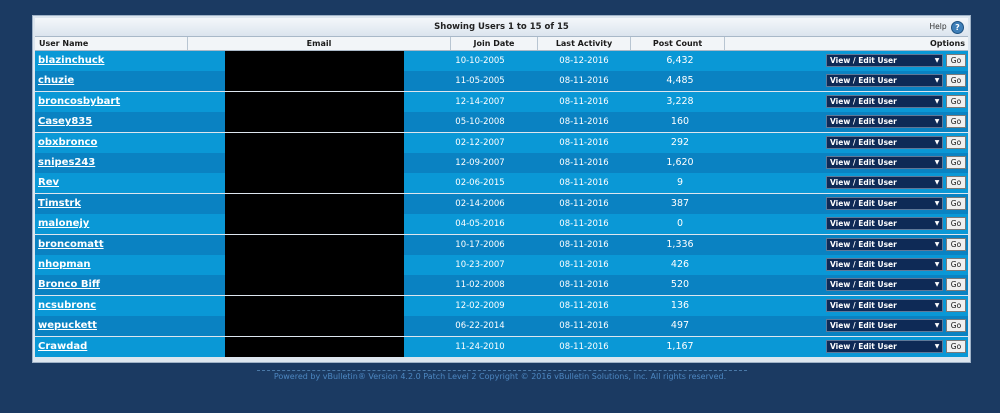  I want to click on username-link: obxbronco, so click(67, 143).